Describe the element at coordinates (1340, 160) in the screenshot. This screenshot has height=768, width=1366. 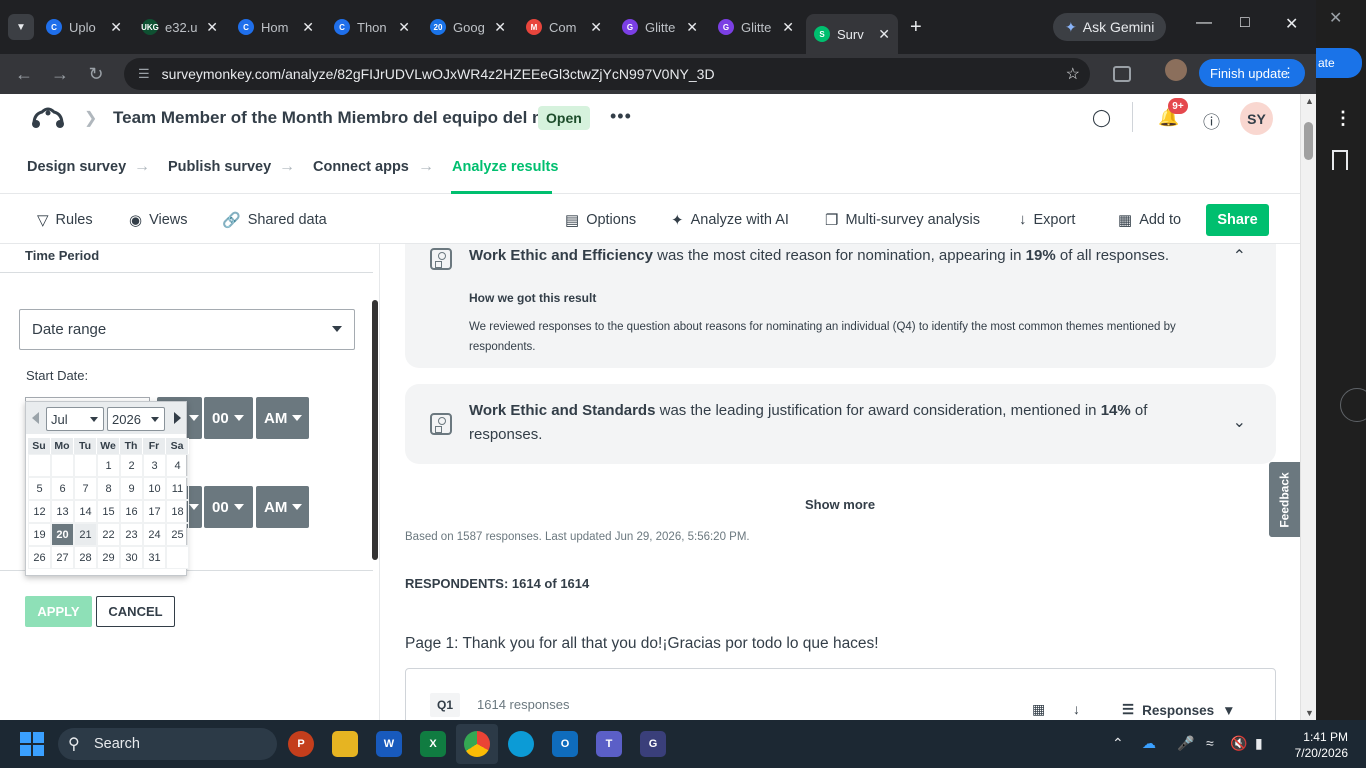
I see `bookmark-icon` at that location.